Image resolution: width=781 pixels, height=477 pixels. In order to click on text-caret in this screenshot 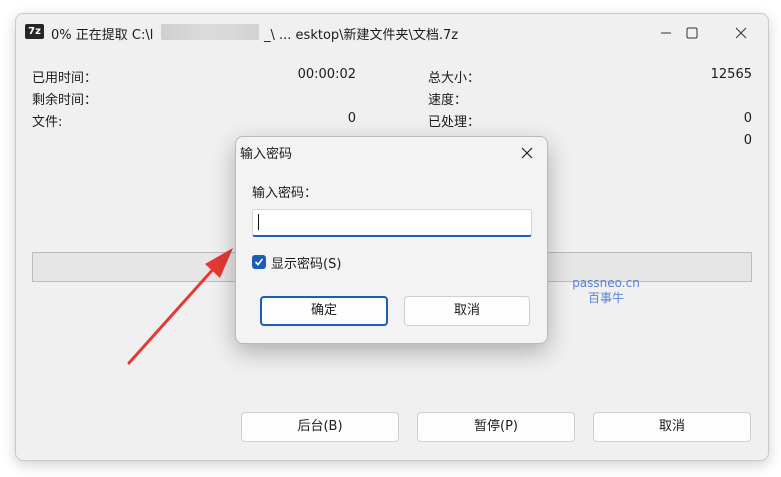, I will do `click(258, 222)`.